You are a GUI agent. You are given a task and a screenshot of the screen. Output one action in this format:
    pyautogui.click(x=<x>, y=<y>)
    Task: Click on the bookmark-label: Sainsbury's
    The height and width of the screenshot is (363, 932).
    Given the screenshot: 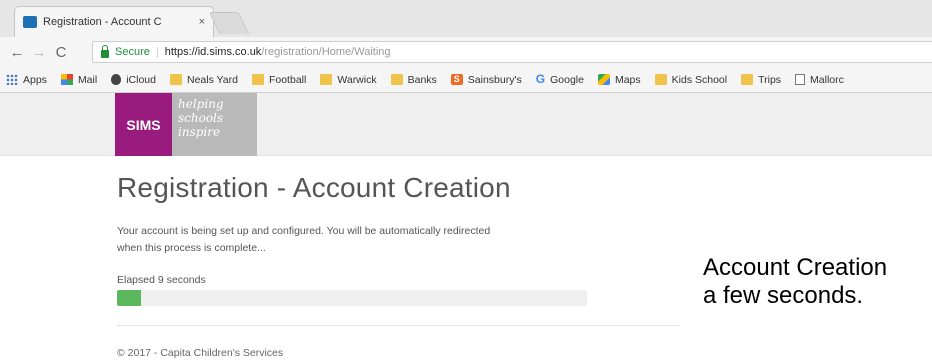 What is the action you would take?
    pyautogui.click(x=494, y=79)
    